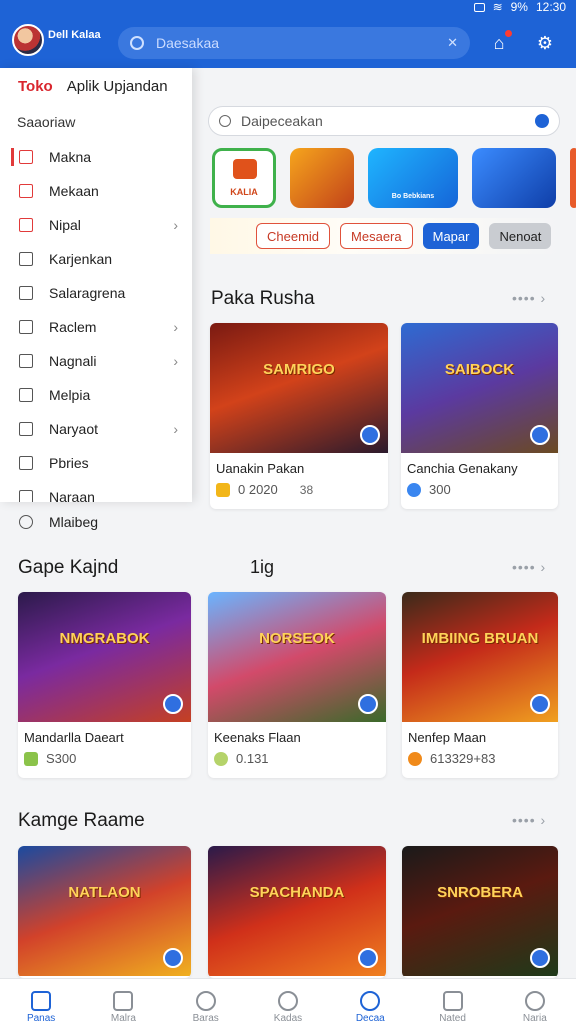  What do you see at coordinates (322, 178) in the screenshot?
I see `hero-app-icon` at bounding box center [322, 178].